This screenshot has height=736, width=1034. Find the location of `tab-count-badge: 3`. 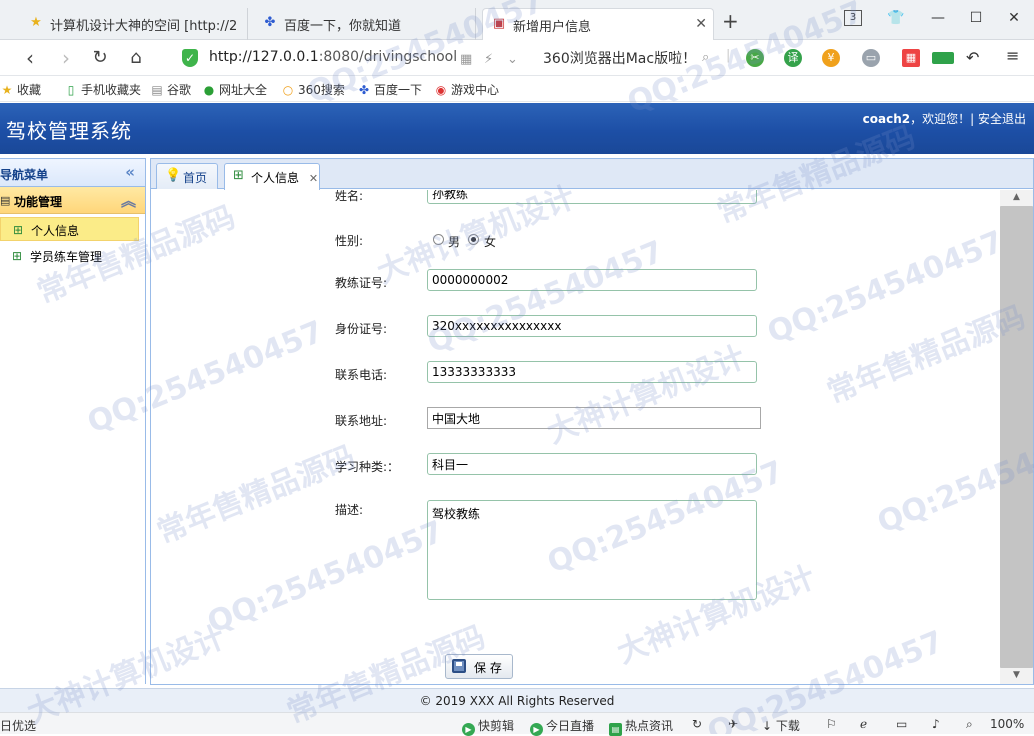

tab-count-badge: 3 is located at coordinates (853, 18).